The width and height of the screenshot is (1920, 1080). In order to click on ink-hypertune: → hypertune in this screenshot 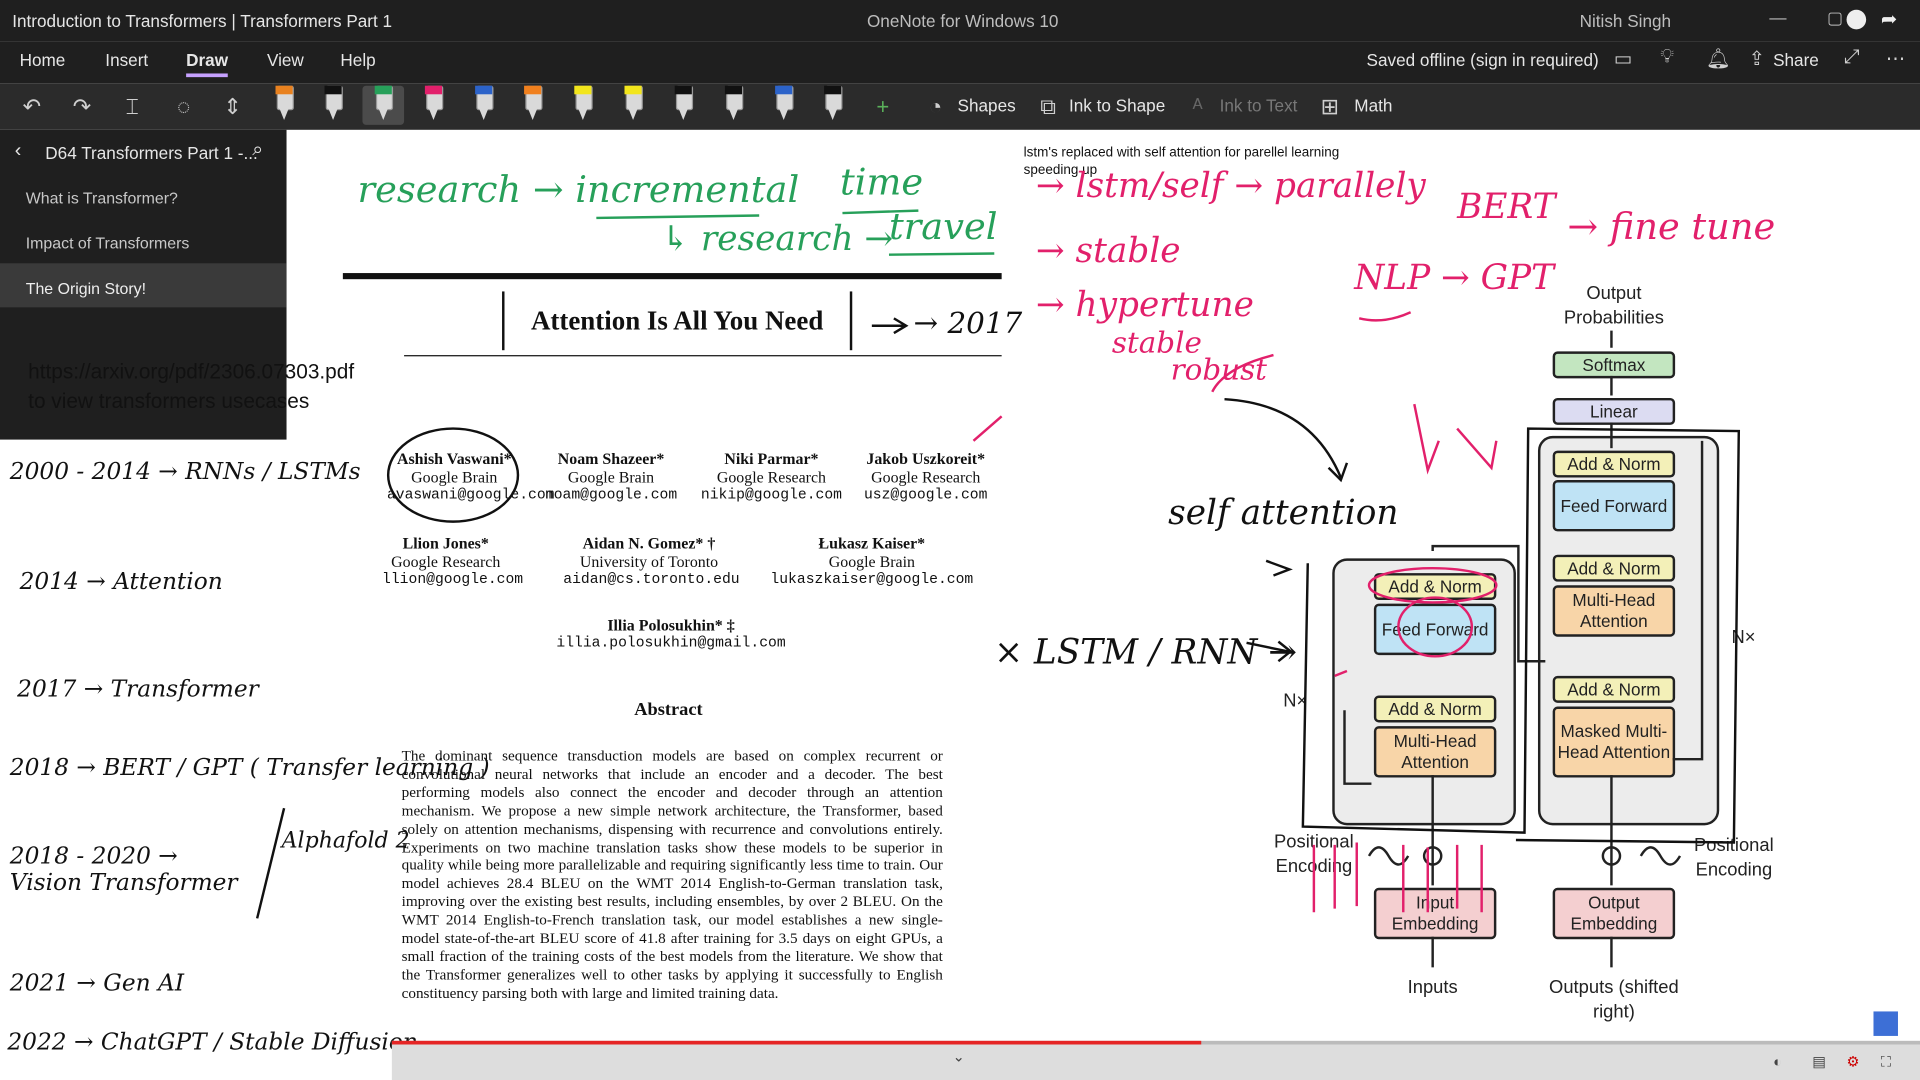, I will do `click(1144, 304)`.